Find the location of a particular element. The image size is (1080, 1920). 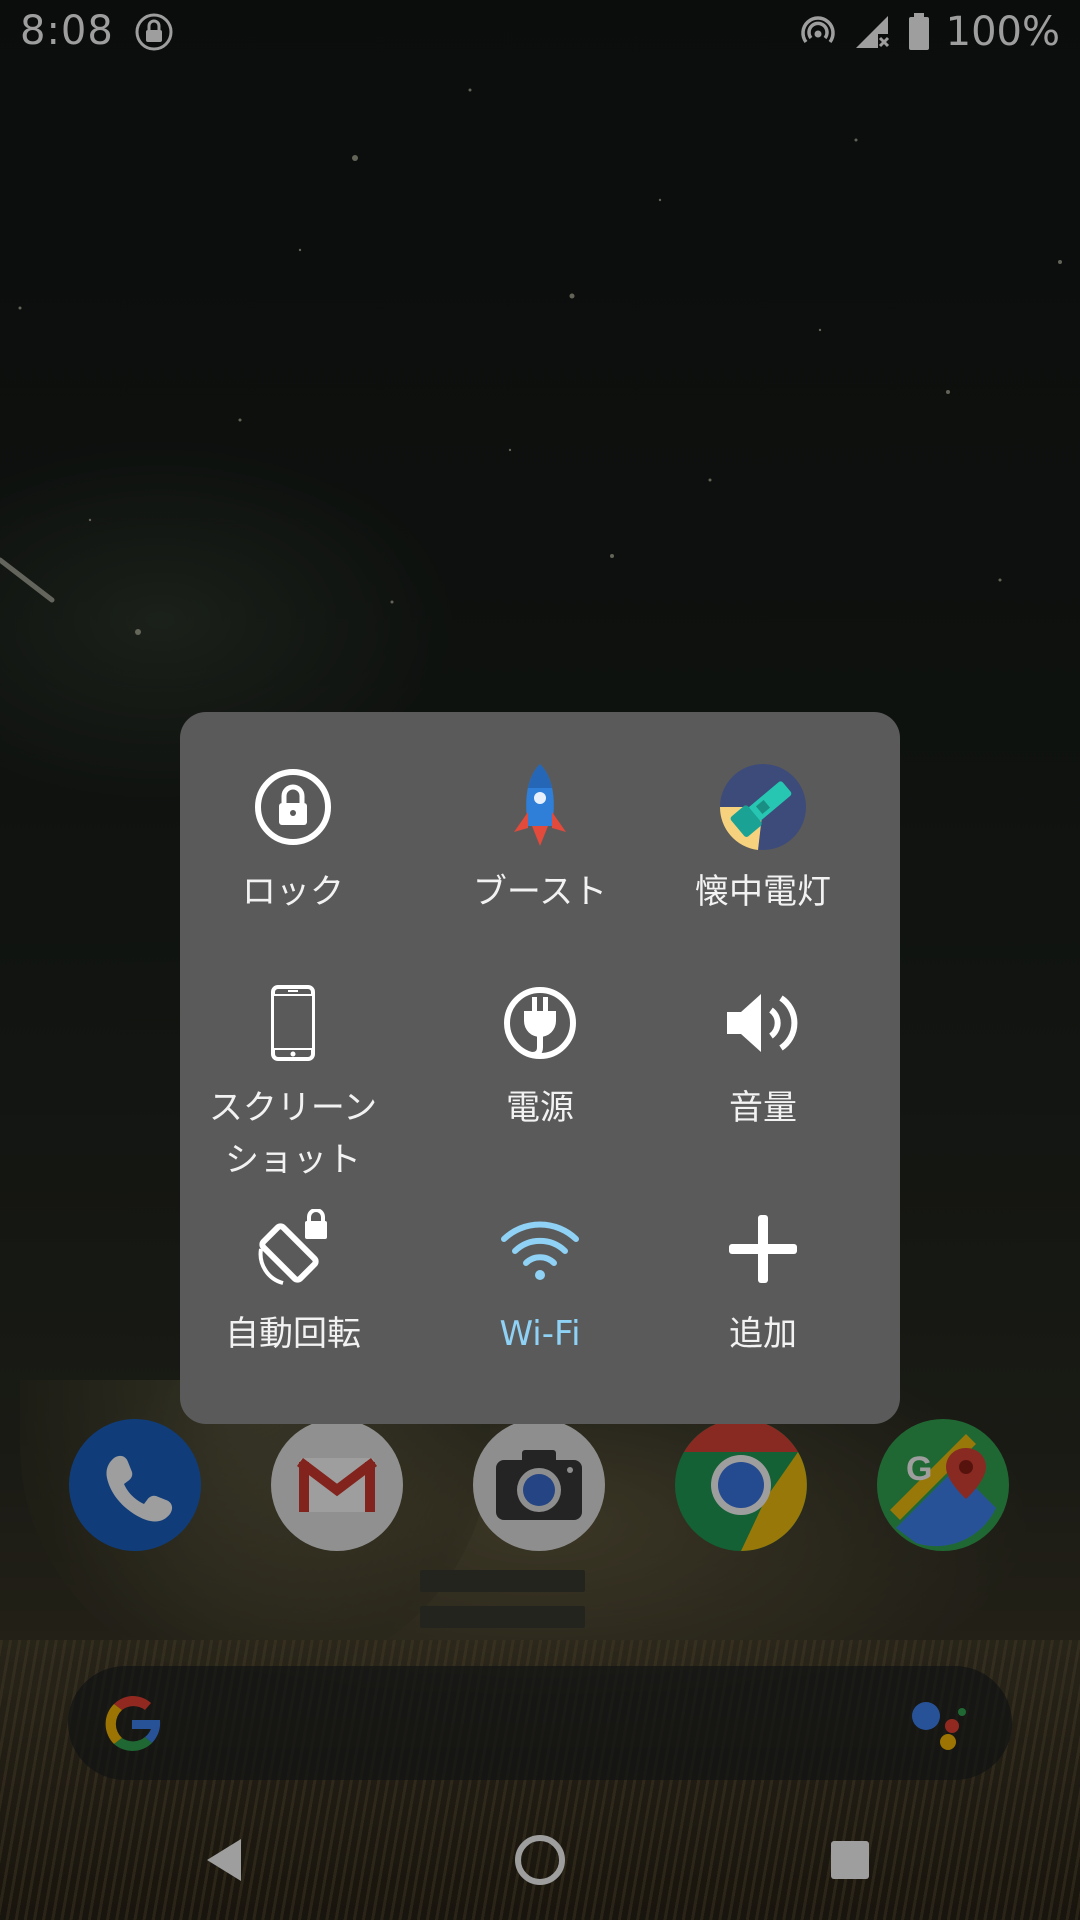

wifi-tile: Wi-Fi is located at coordinates (540, 1282).